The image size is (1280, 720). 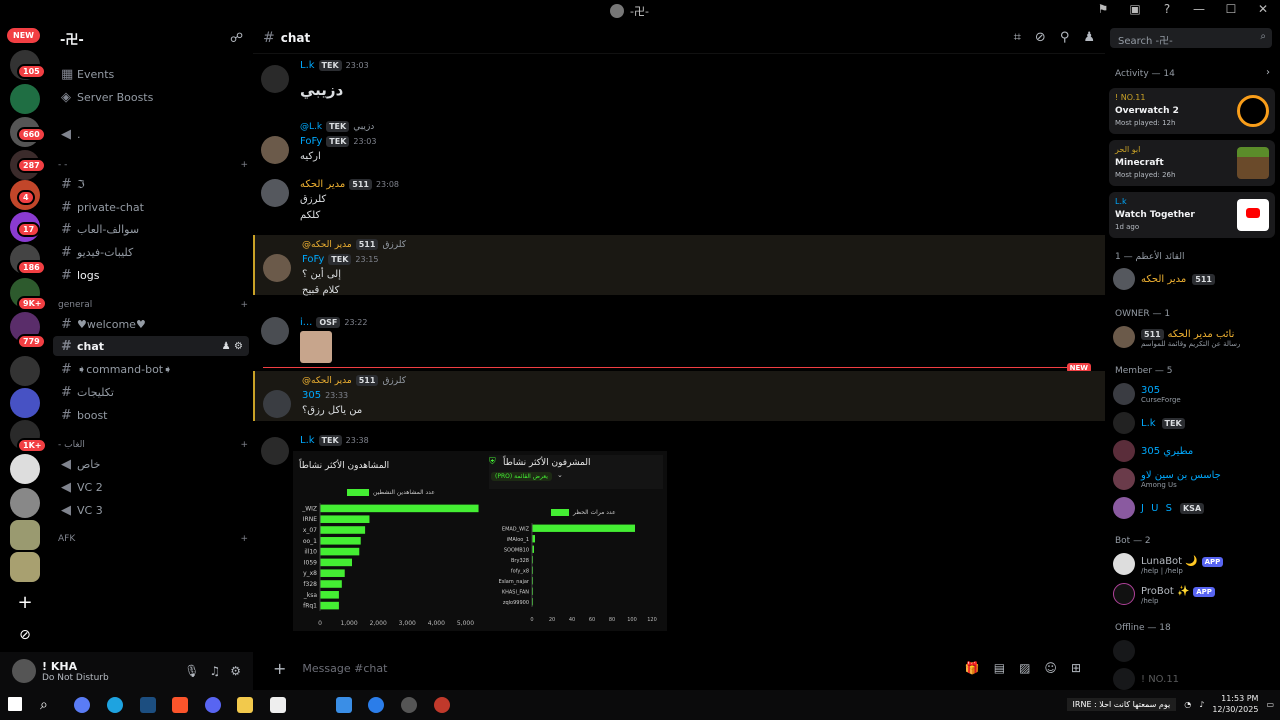 What do you see at coordinates (316, 347) in the screenshot?
I see `image-attachment` at bounding box center [316, 347].